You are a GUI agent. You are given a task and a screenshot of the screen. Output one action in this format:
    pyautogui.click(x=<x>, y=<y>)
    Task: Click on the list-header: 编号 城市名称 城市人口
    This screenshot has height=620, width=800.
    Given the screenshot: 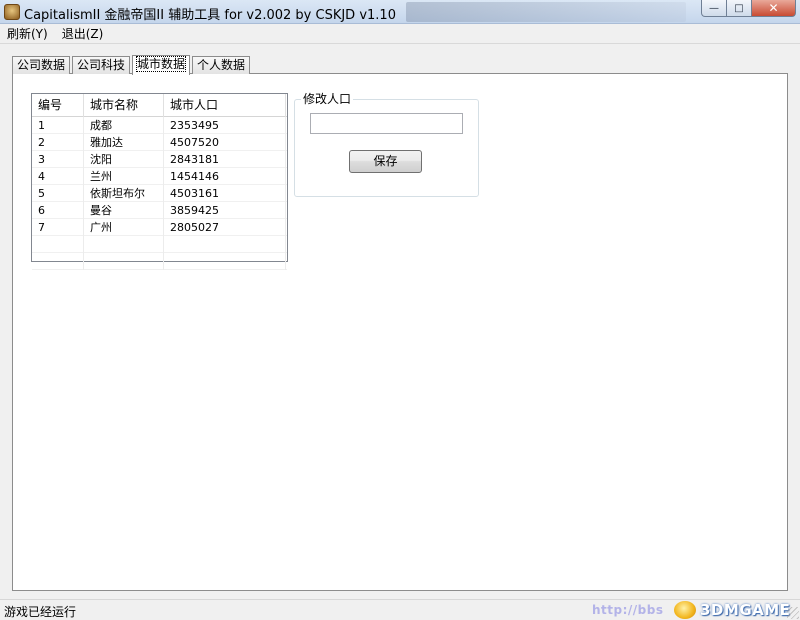 What is the action you would take?
    pyautogui.click(x=159, y=105)
    